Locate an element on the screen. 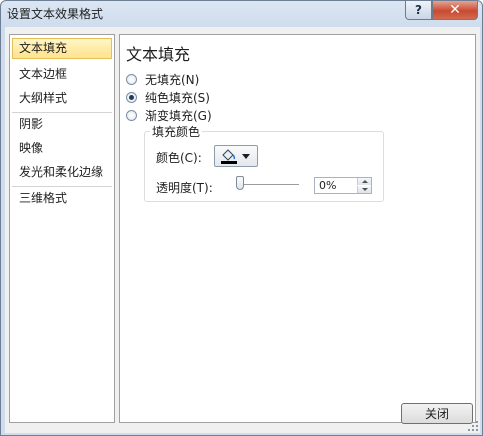 The image size is (483, 436). close-icon: ✕ is located at coordinates (455, 10).